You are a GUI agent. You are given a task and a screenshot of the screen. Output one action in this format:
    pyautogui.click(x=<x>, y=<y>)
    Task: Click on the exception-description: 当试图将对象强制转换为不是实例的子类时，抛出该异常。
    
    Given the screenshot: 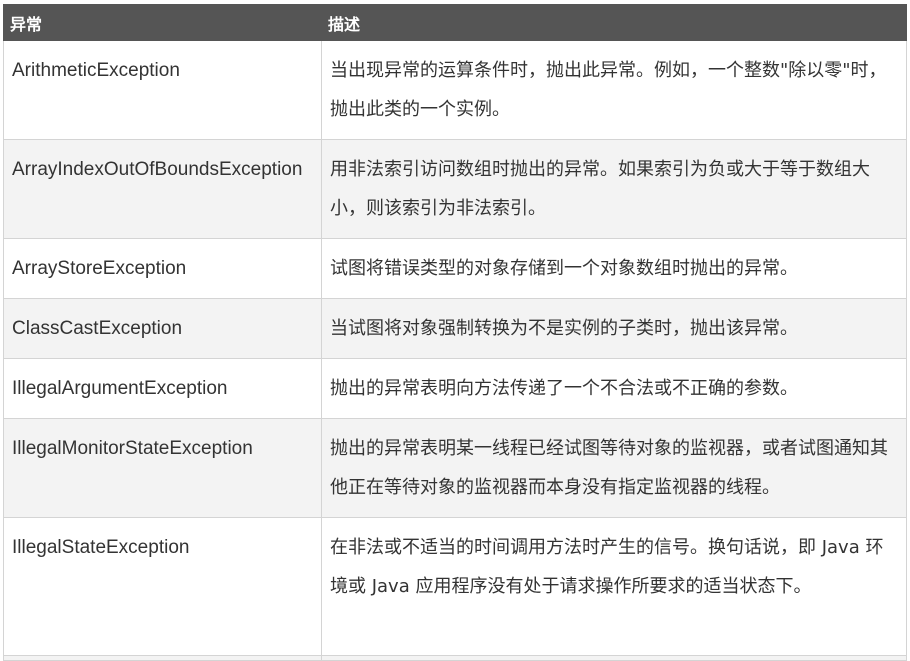 What is the action you would take?
    pyautogui.click(x=614, y=328)
    